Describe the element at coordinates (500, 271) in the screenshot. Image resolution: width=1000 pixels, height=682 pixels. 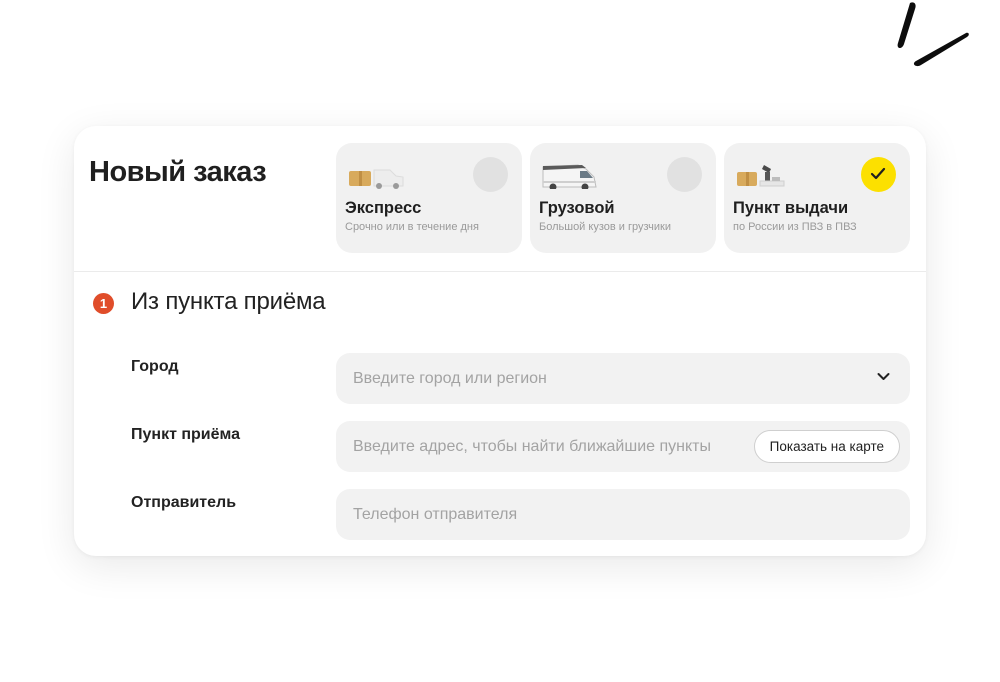
I see `divider` at that location.